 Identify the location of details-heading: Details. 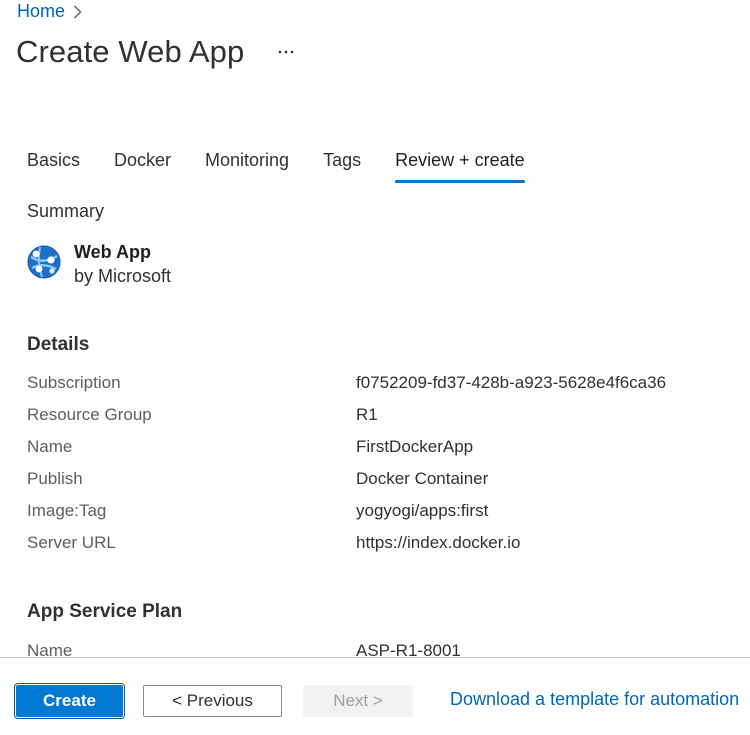
(58, 344).